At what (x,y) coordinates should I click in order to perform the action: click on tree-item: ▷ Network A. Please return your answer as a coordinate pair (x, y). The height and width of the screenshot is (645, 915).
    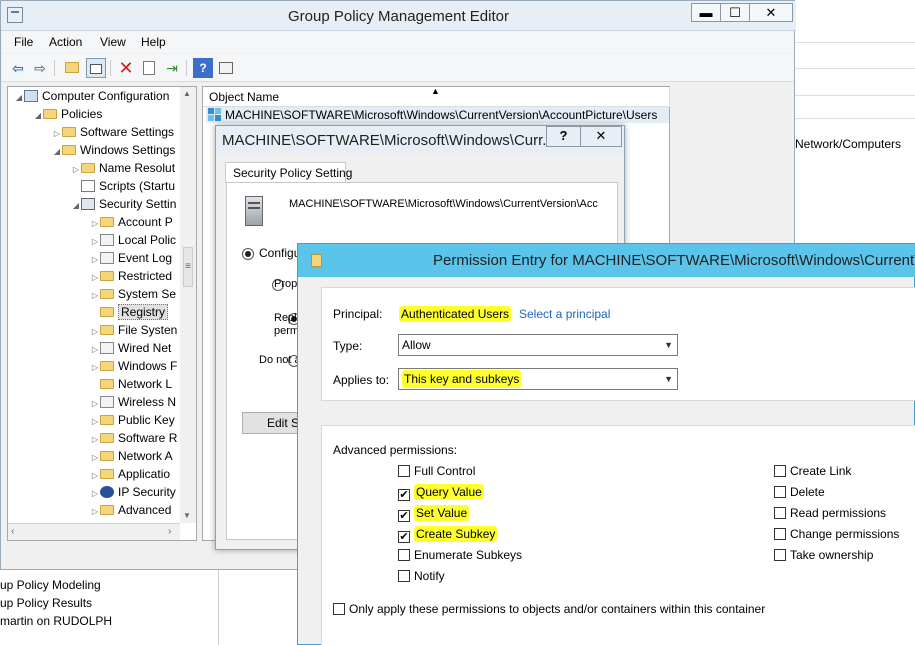
    Looking at the image, I should click on (102, 456).